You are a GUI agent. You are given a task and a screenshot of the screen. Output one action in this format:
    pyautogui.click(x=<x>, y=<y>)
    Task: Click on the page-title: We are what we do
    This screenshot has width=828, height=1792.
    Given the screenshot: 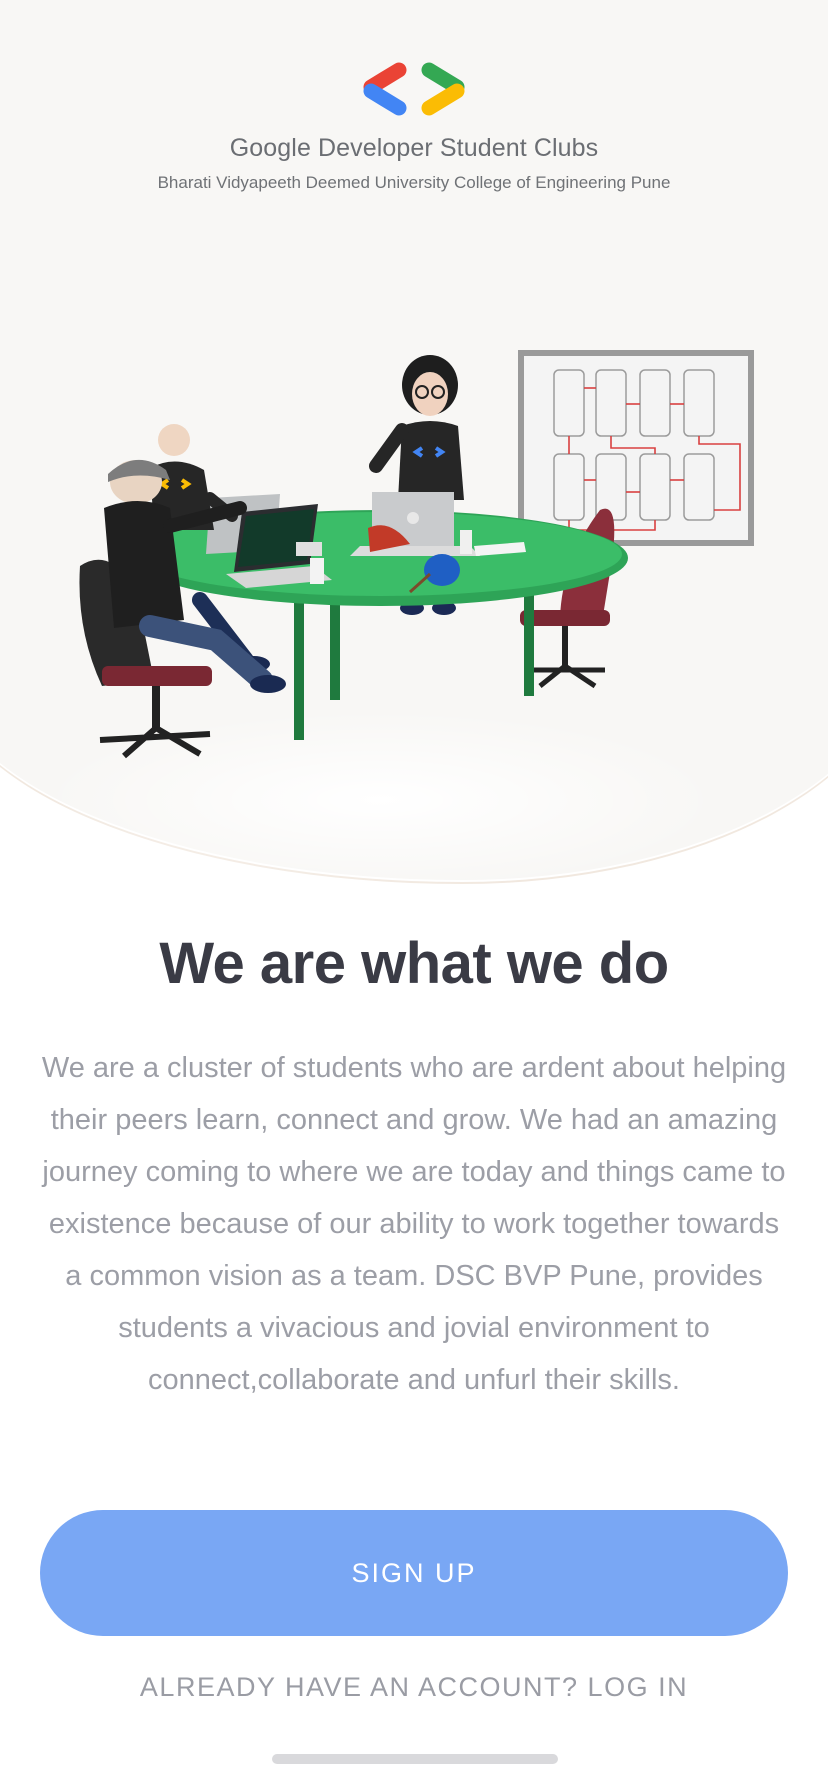 What is the action you would take?
    pyautogui.click(x=414, y=963)
    